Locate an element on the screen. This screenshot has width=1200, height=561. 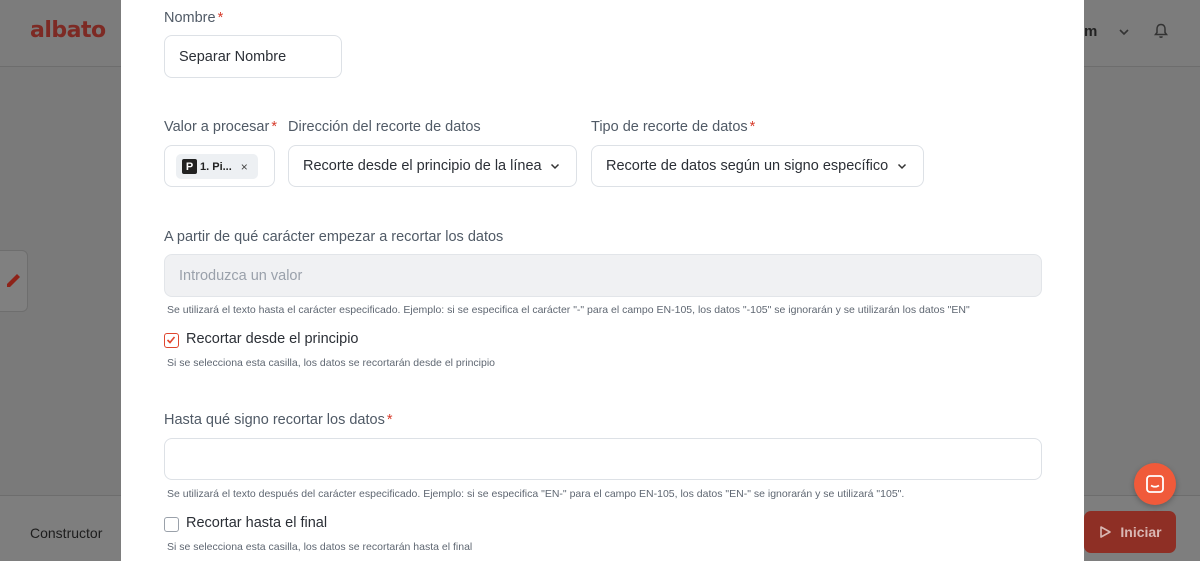
name-label: Nombre * is located at coordinates (194, 18).